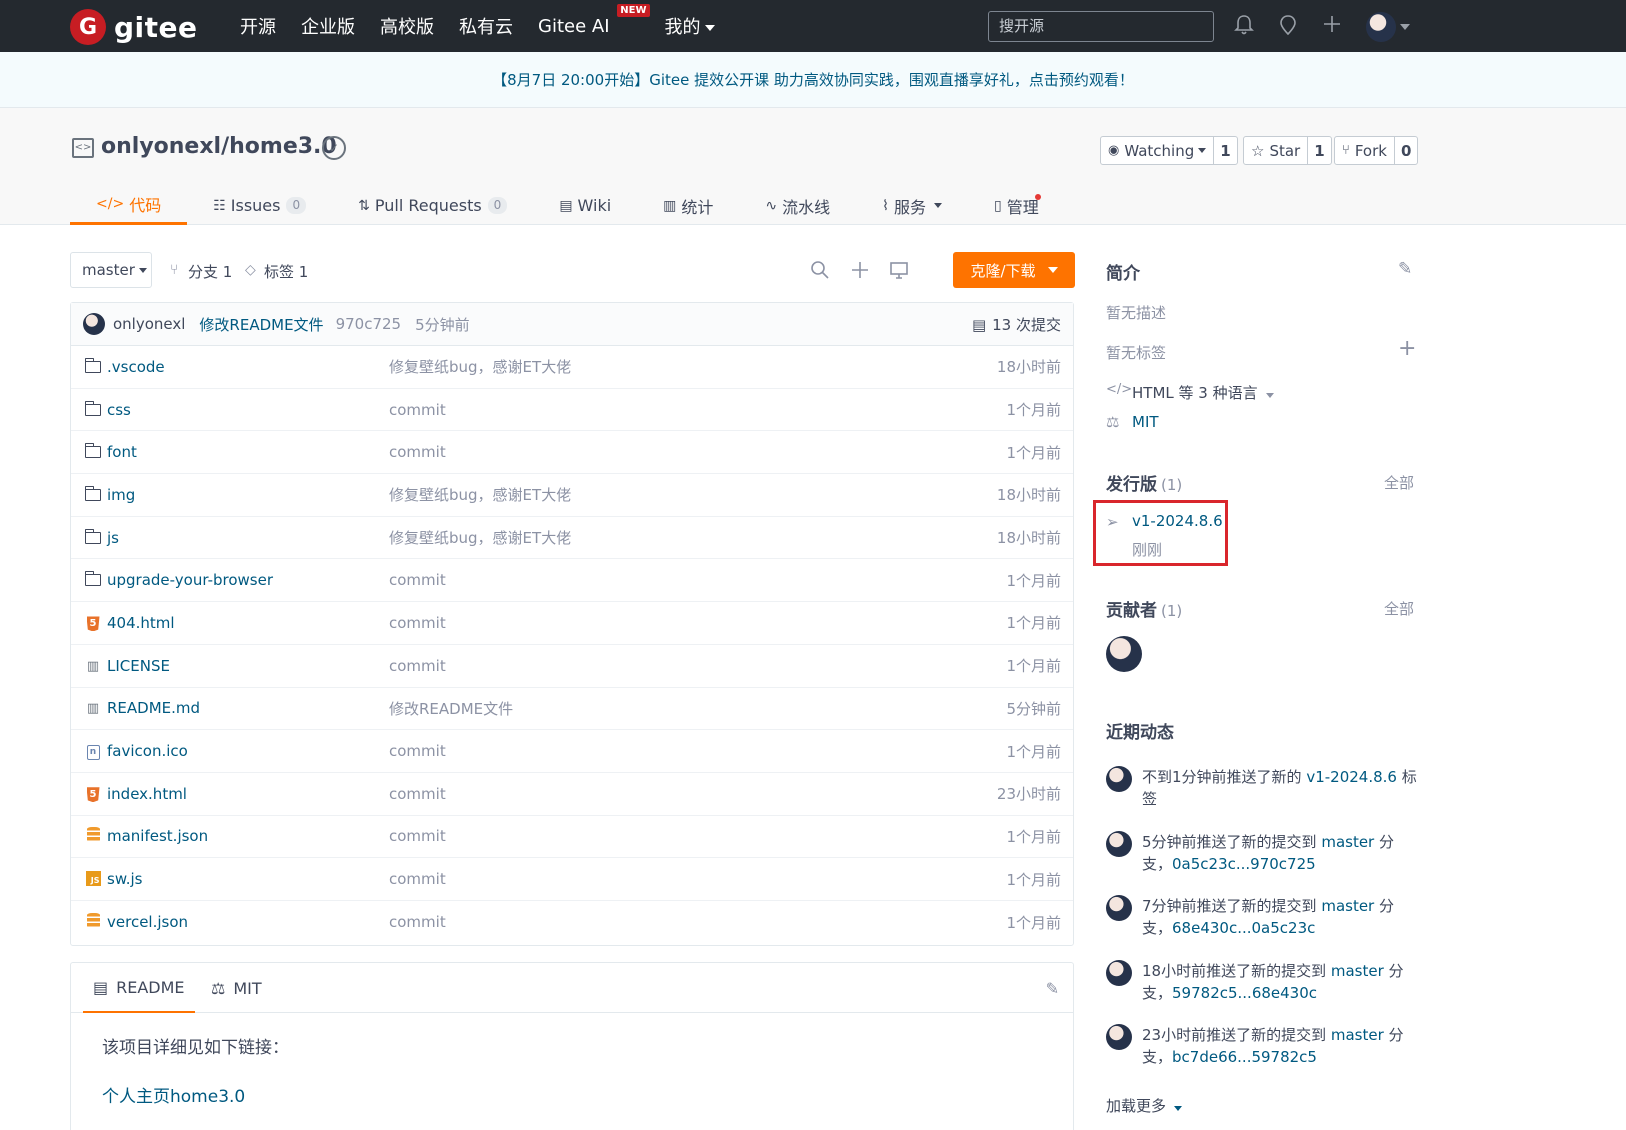 The image size is (1626, 1130). What do you see at coordinates (572, 453) in the screenshot?
I see `file-row: font commit 1个月前` at bounding box center [572, 453].